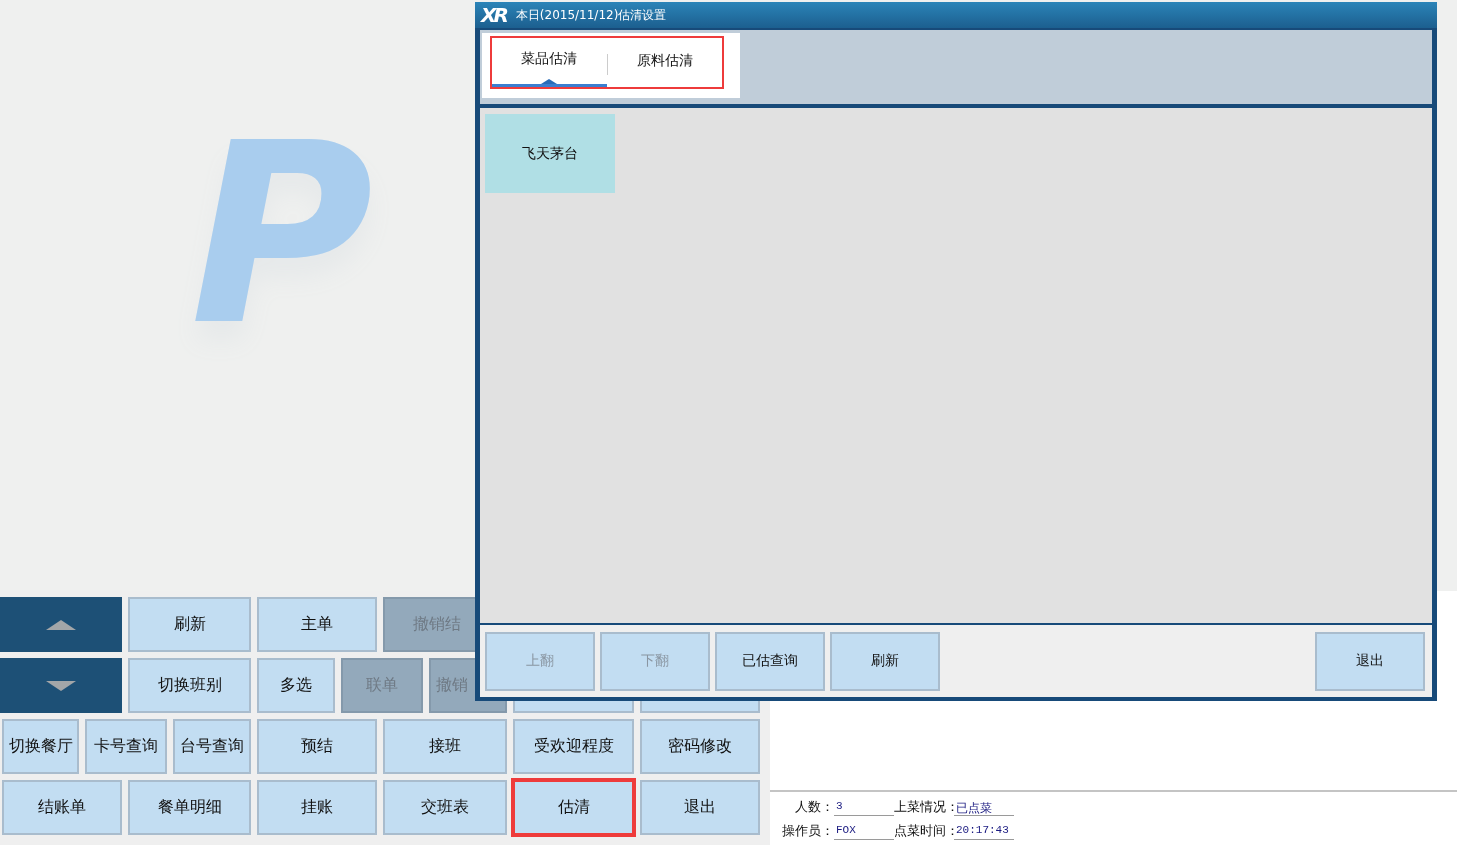  I want to click on function-button: 切换班别, so click(189, 685).